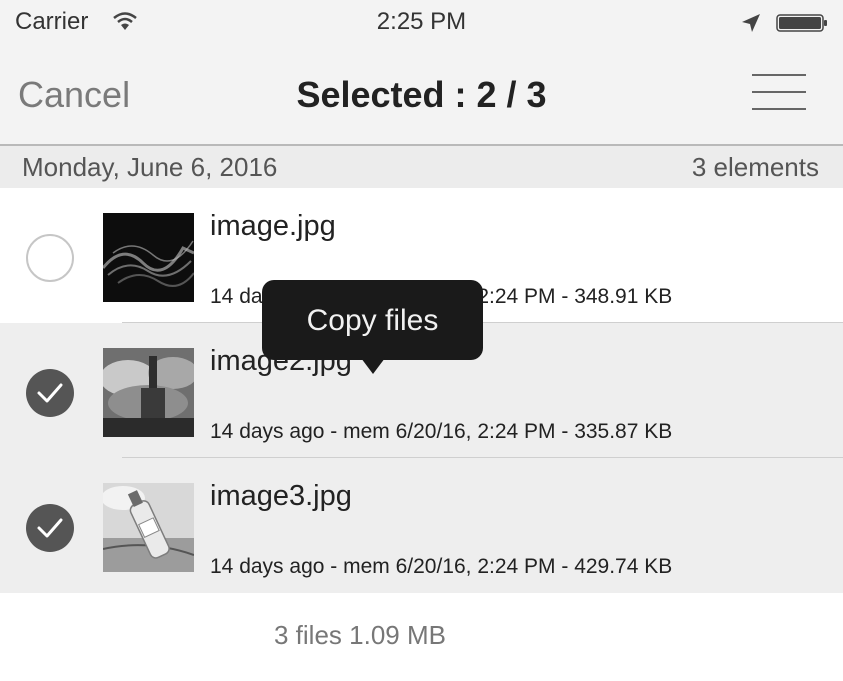 Image resolution: width=843 pixels, height=681 pixels. Describe the element at coordinates (148, 392) in the screenshot. I see `cloudy-castle-thumbnail` at that location.